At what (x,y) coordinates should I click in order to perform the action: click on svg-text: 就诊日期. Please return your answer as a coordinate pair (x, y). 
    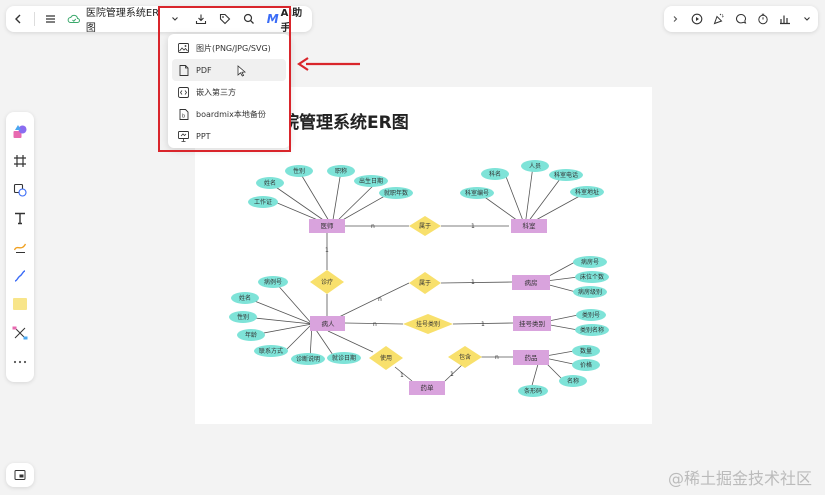
    Looking at the image, I should click on (344, 358).